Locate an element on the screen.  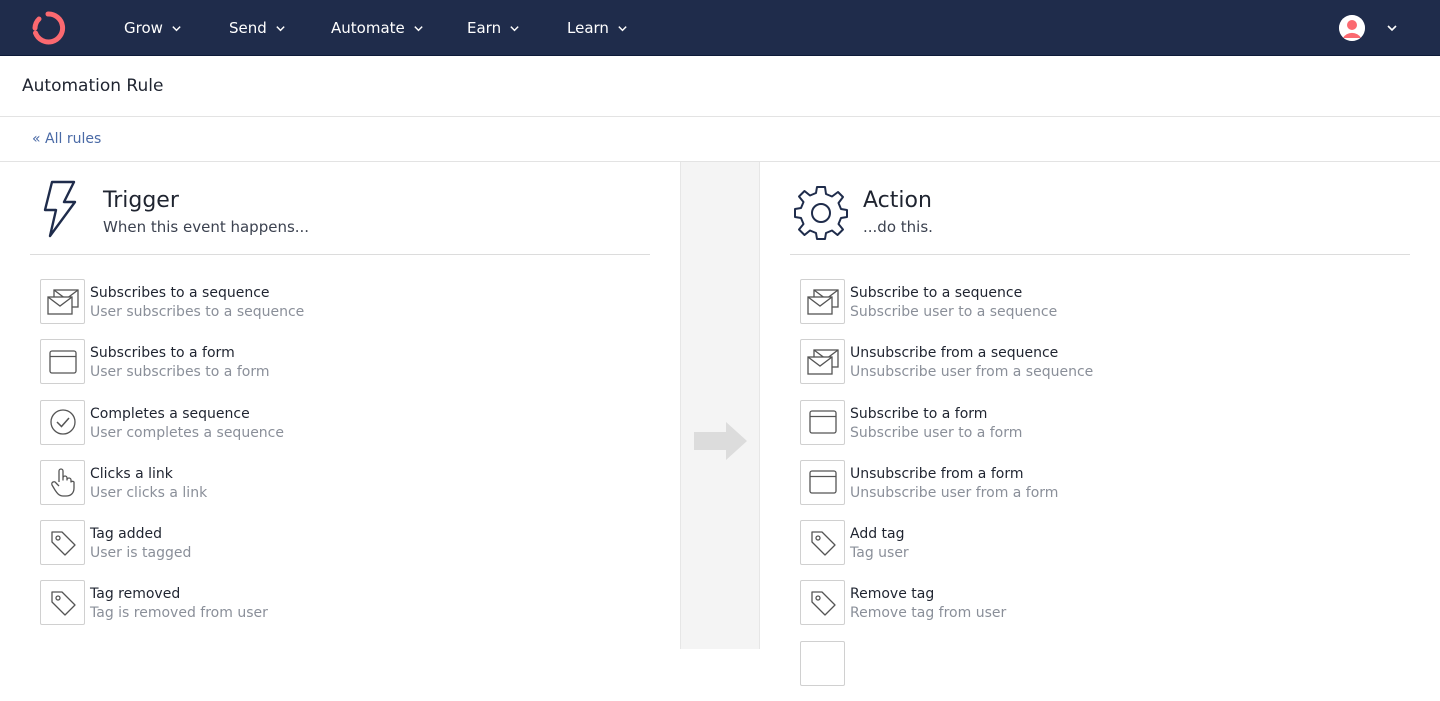
action-item-add-tag: Add tag Tag user is located at coordinates (1100, 550).